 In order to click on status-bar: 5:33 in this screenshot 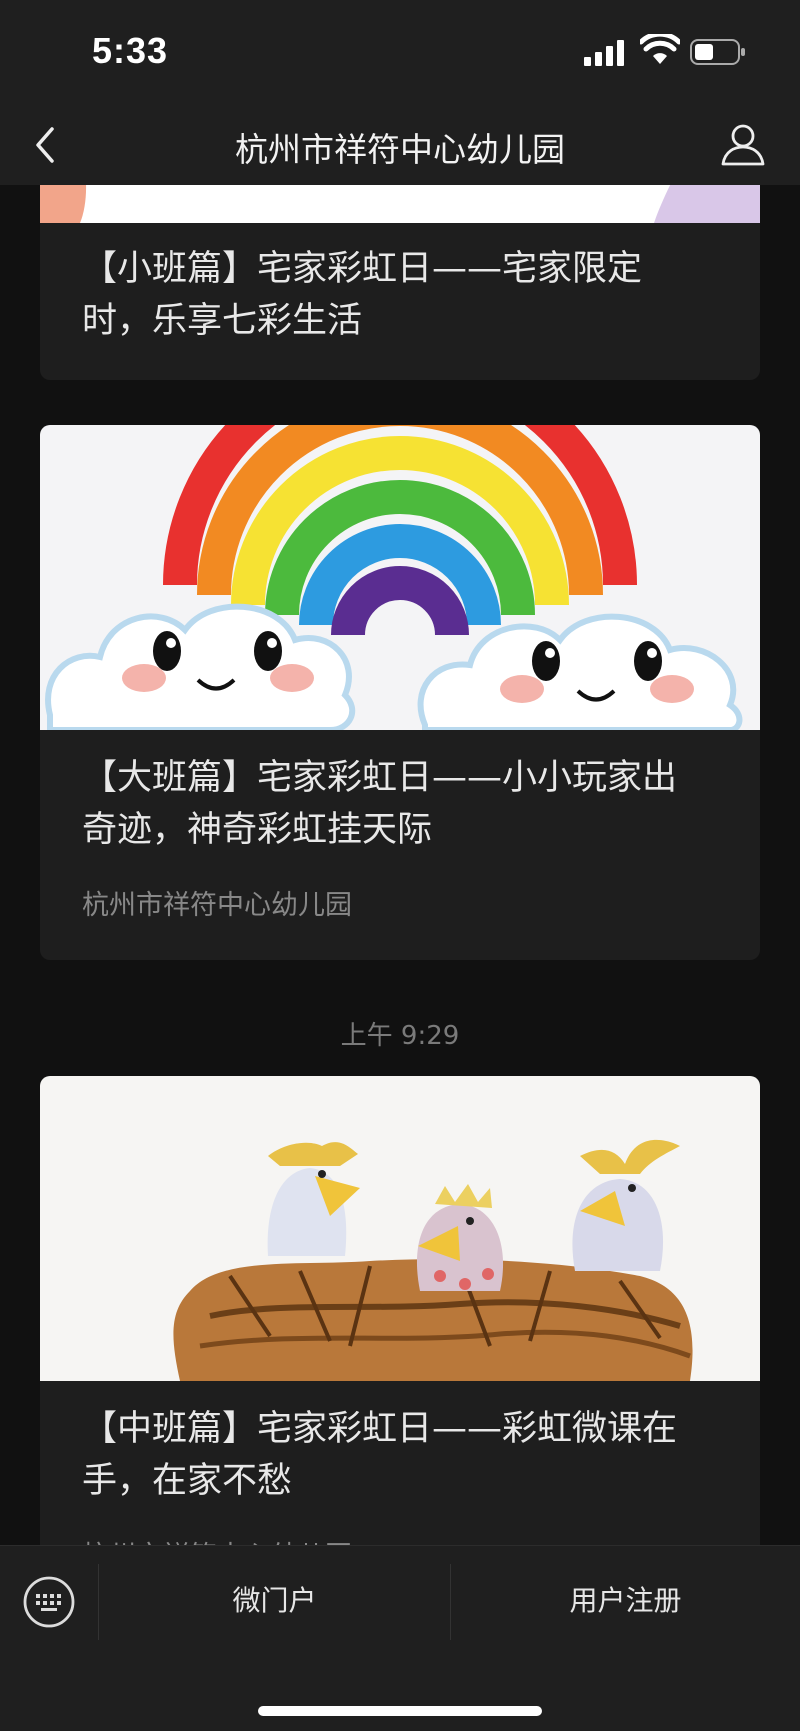, I will do `click(400, 52)`.